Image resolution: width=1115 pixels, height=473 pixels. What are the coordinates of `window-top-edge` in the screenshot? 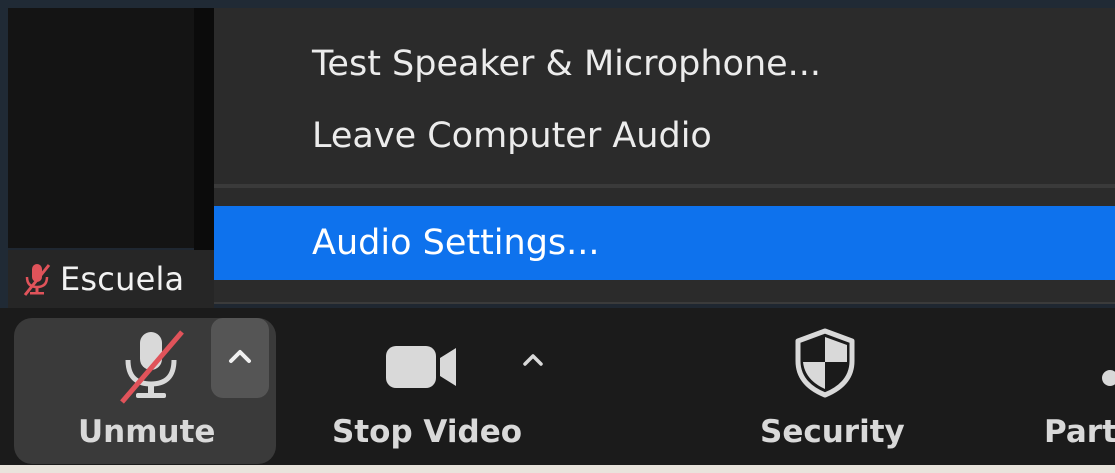 It's located at (557, 4).